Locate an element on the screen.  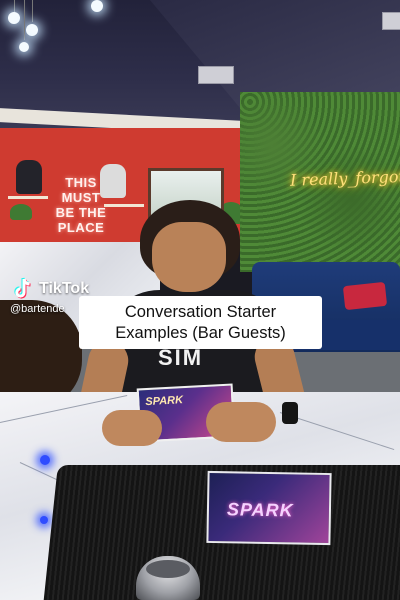
wristwatch is located at coordinates (290, 413).